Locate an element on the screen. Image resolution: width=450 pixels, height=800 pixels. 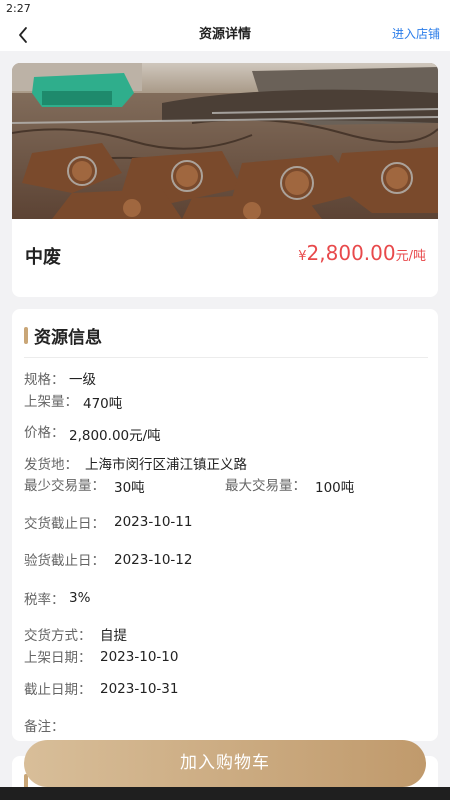
chevron-left-icon is located at coordinates (23, 35).